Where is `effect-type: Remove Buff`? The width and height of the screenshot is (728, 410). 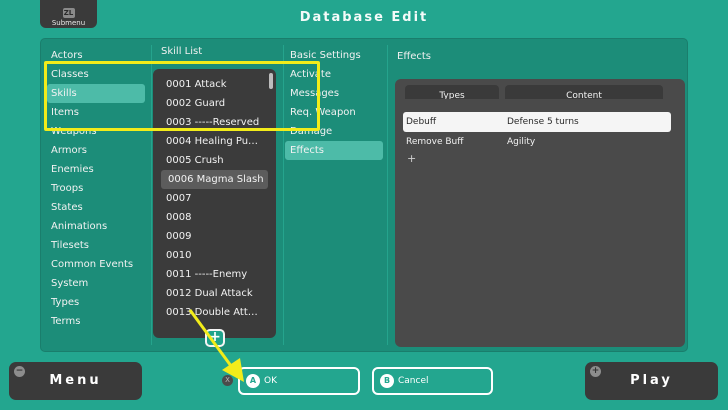 effect-type: Remove Buff is located at coordinates (435, 142).